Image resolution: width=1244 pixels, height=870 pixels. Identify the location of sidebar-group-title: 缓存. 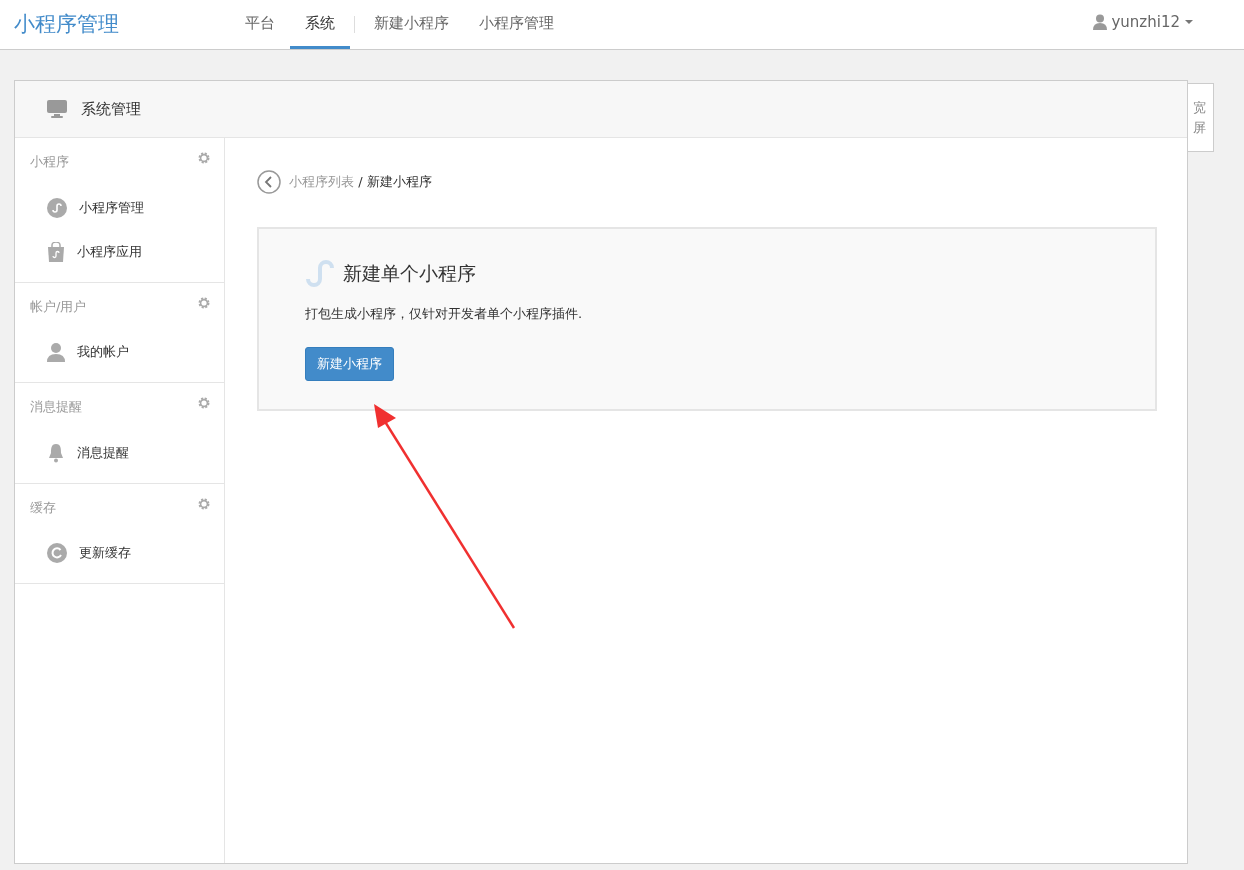
(43, 507).